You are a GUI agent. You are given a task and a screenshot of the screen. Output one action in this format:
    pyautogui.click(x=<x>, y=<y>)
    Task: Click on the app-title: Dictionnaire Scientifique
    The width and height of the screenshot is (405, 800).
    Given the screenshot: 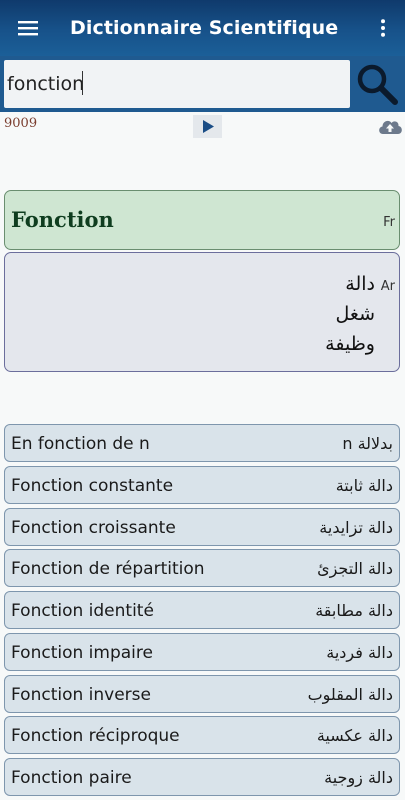 What is the action you would take?
    pyautogui.click(x=204, y=28)
    